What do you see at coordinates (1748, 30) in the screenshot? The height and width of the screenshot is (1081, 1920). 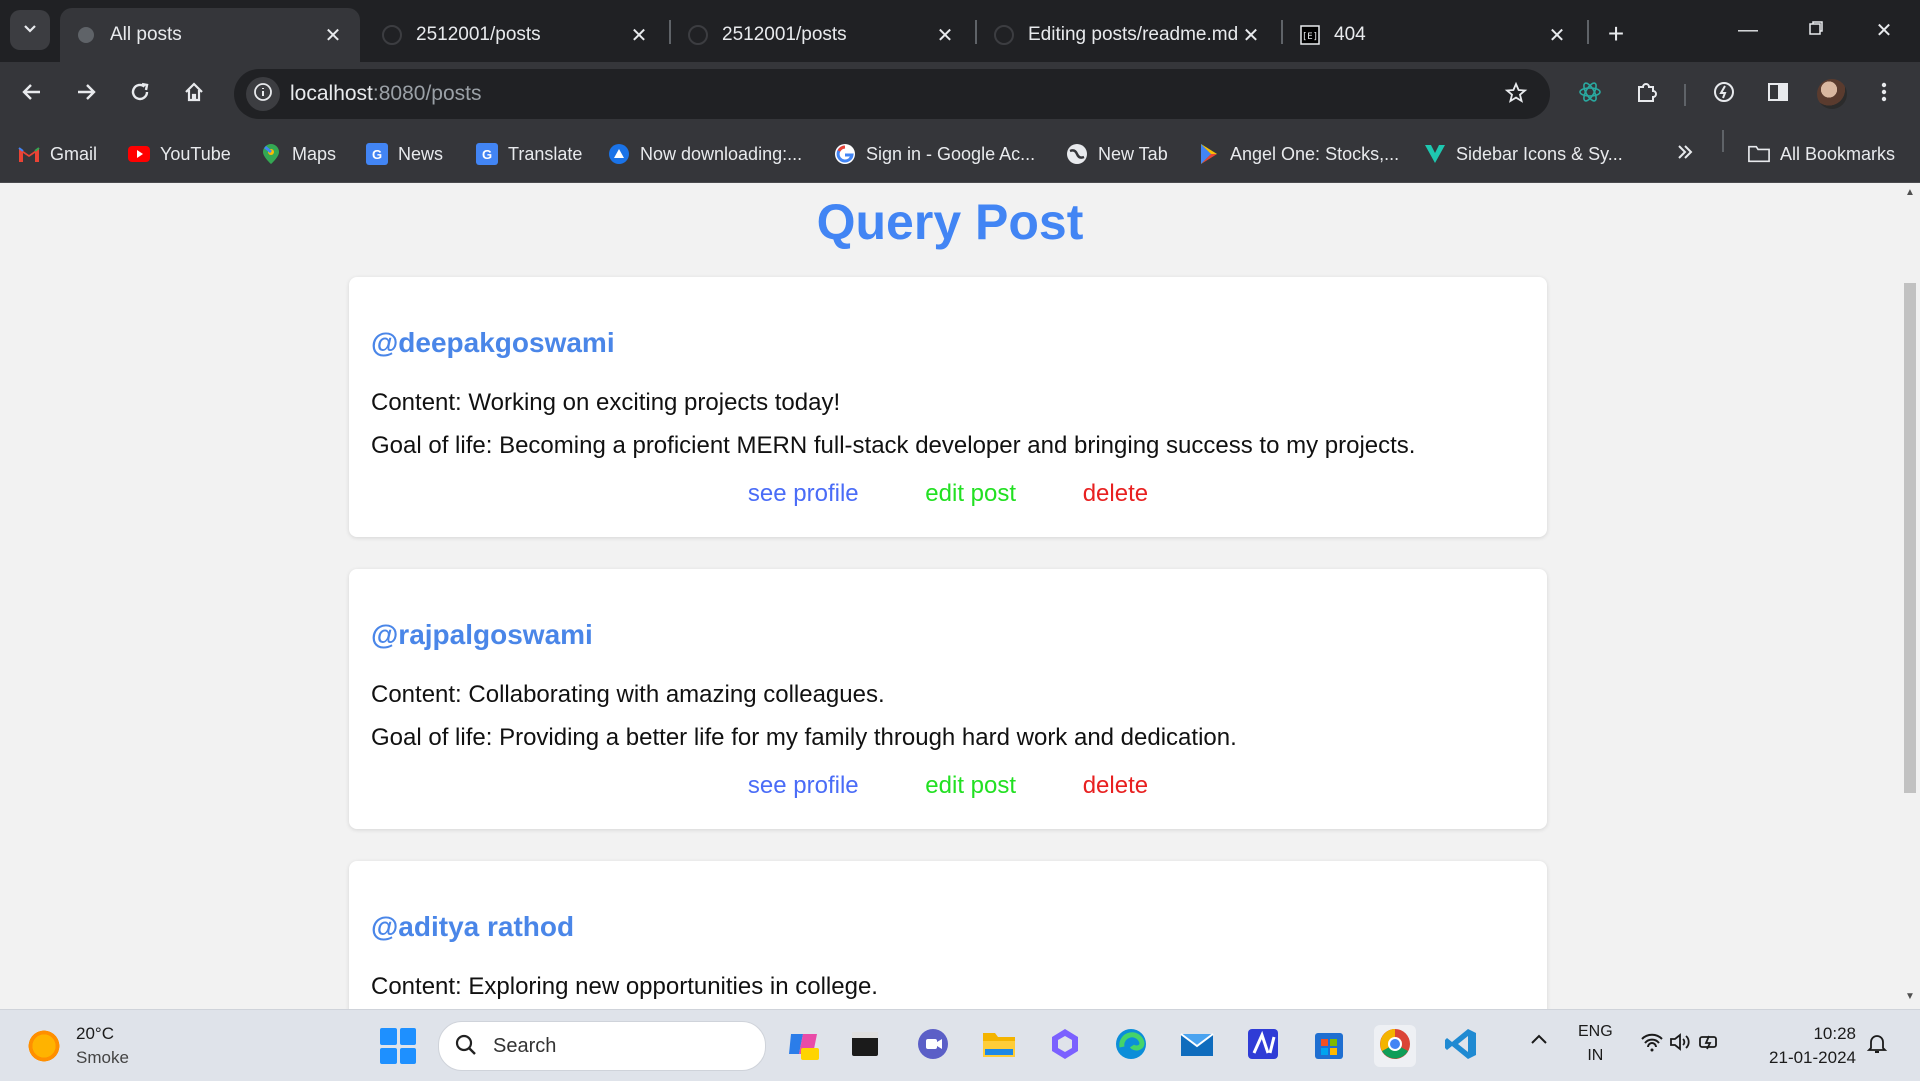 I see `minimize-button: —` at bounding box center [1748, 30].